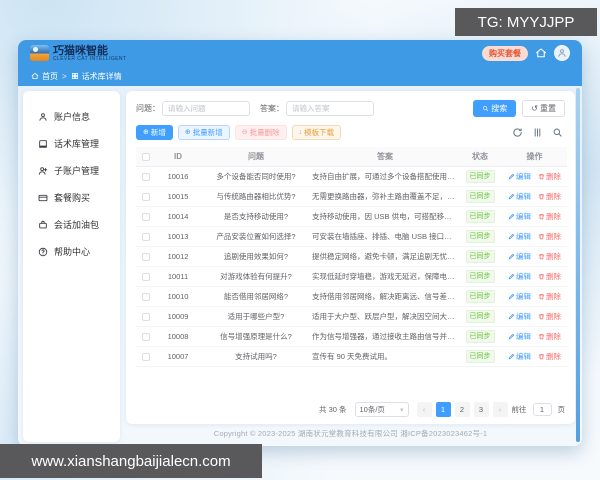 The height and width of the screenshot is (480, 600). I want to click on table-search-icon, so click(557, 132).